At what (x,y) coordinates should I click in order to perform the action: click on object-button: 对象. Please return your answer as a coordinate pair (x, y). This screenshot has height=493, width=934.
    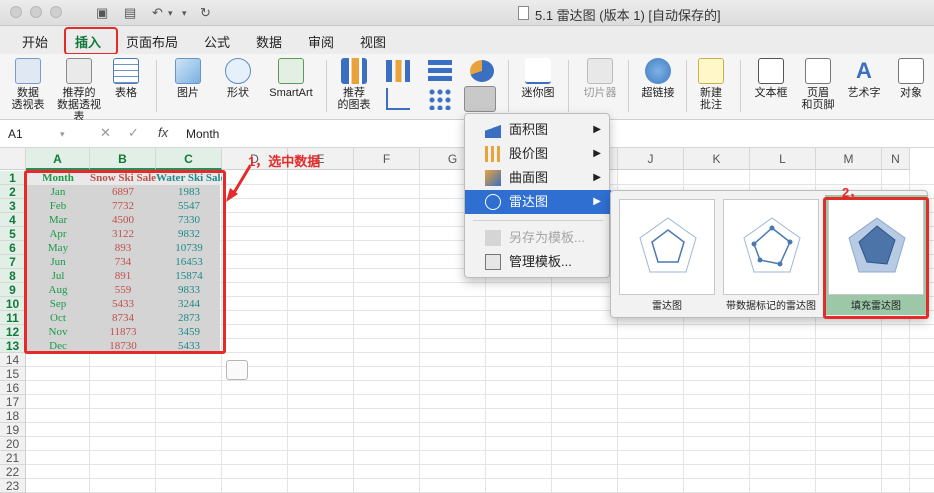
    Looking at the image, I should click on (911, 78).